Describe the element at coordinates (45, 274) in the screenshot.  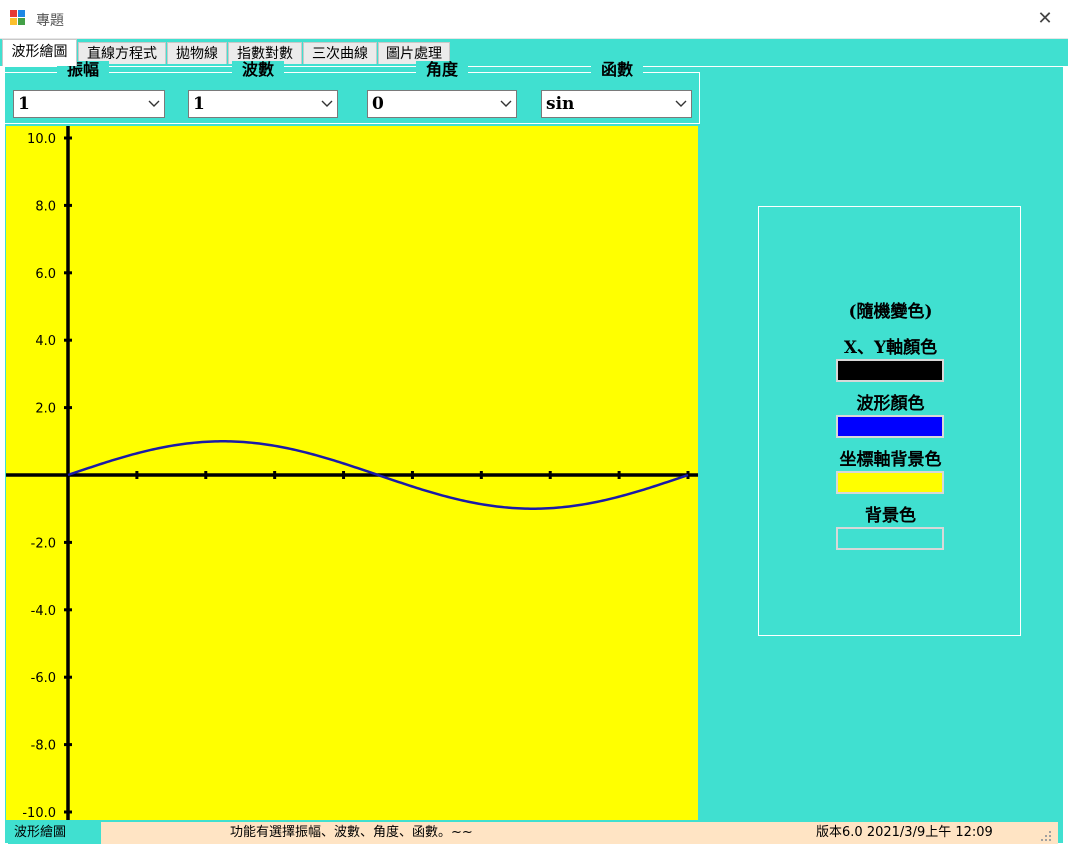
I see `y-tick-label: 6.0` at that location.